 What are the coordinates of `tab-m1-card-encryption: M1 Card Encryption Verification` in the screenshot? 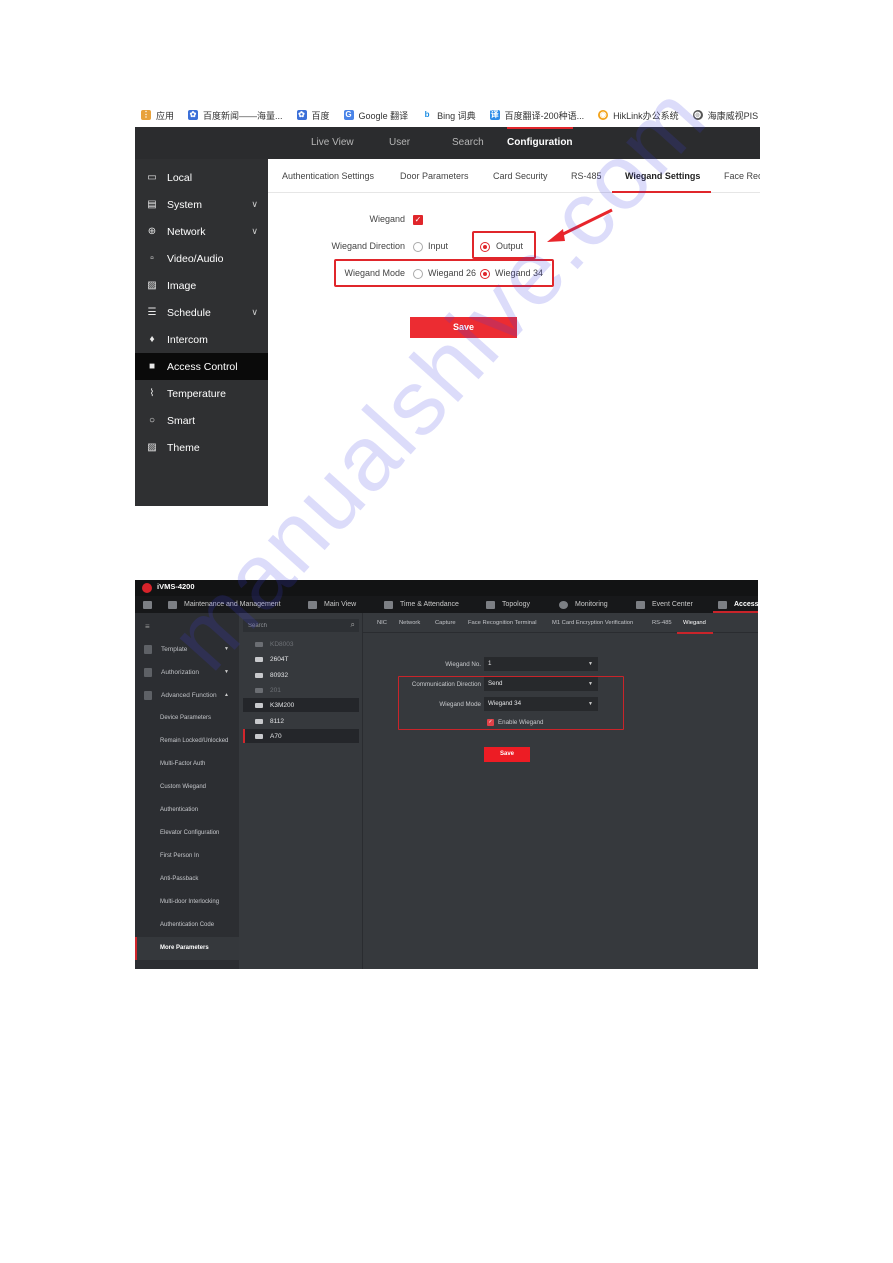 It's located at (592, 623).